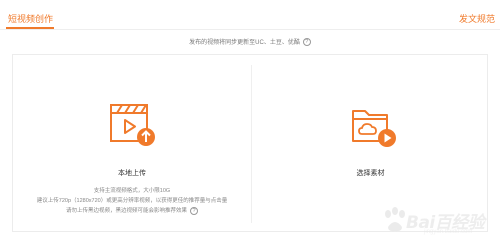 Image resolution: width=500 pixels, height=246 pixels. What do you see at coordinates (132, 201) in the screenshot?
I see `upload-hint-resolution: 建议上传720p（1280x720）或更高分辨率视频，以获得更佳的推荐量与点击量` at bounding box center [132, 201].